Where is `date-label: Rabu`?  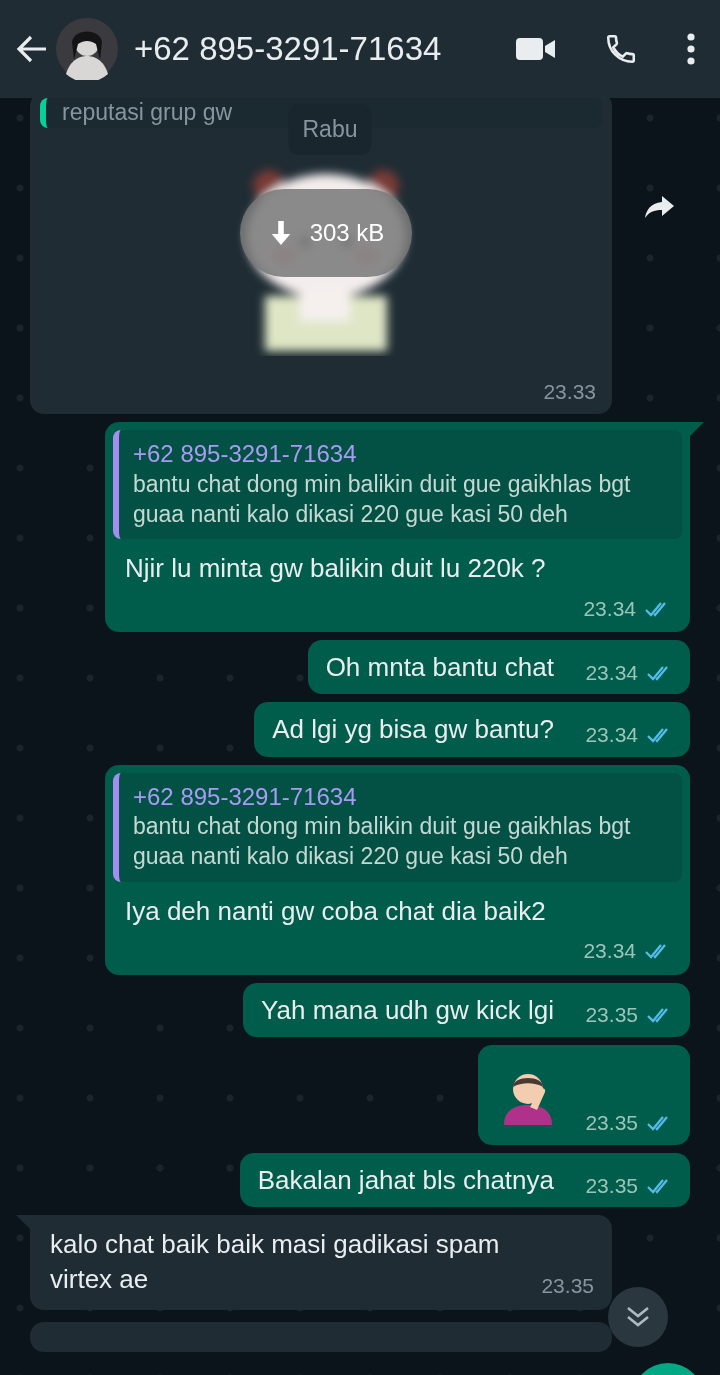
date-label: Rabu is located at coordinates (330, 129).